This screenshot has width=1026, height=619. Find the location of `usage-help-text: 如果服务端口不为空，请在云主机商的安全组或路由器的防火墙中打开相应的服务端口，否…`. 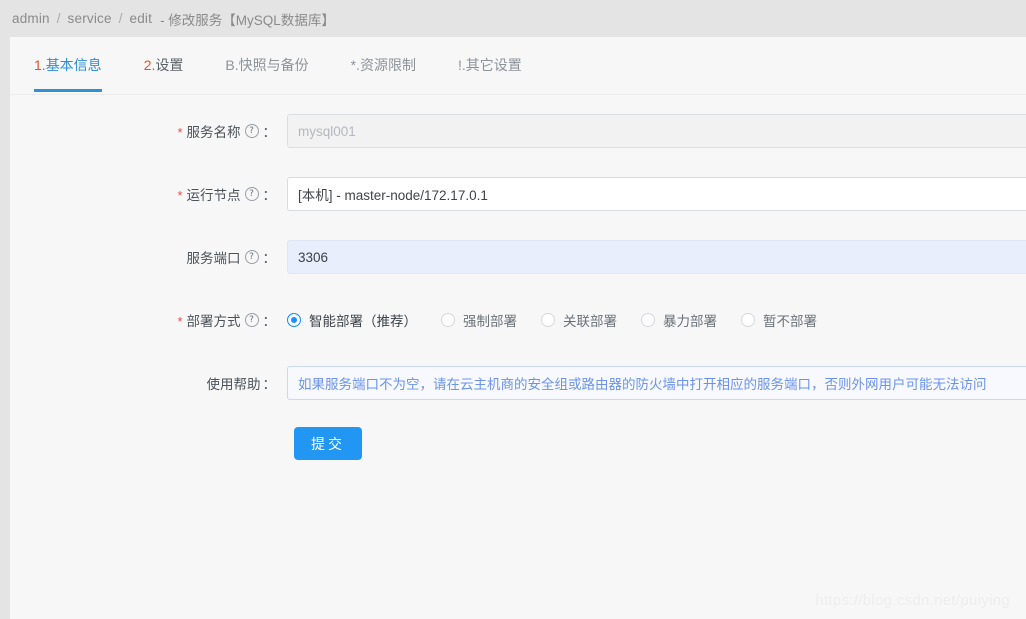

usage-help-text: 如果服务端口不为空，请在云主机商的安全组或路由器的防火墙中打开相应的服务端口，否… is located at coordinates (642, 384).